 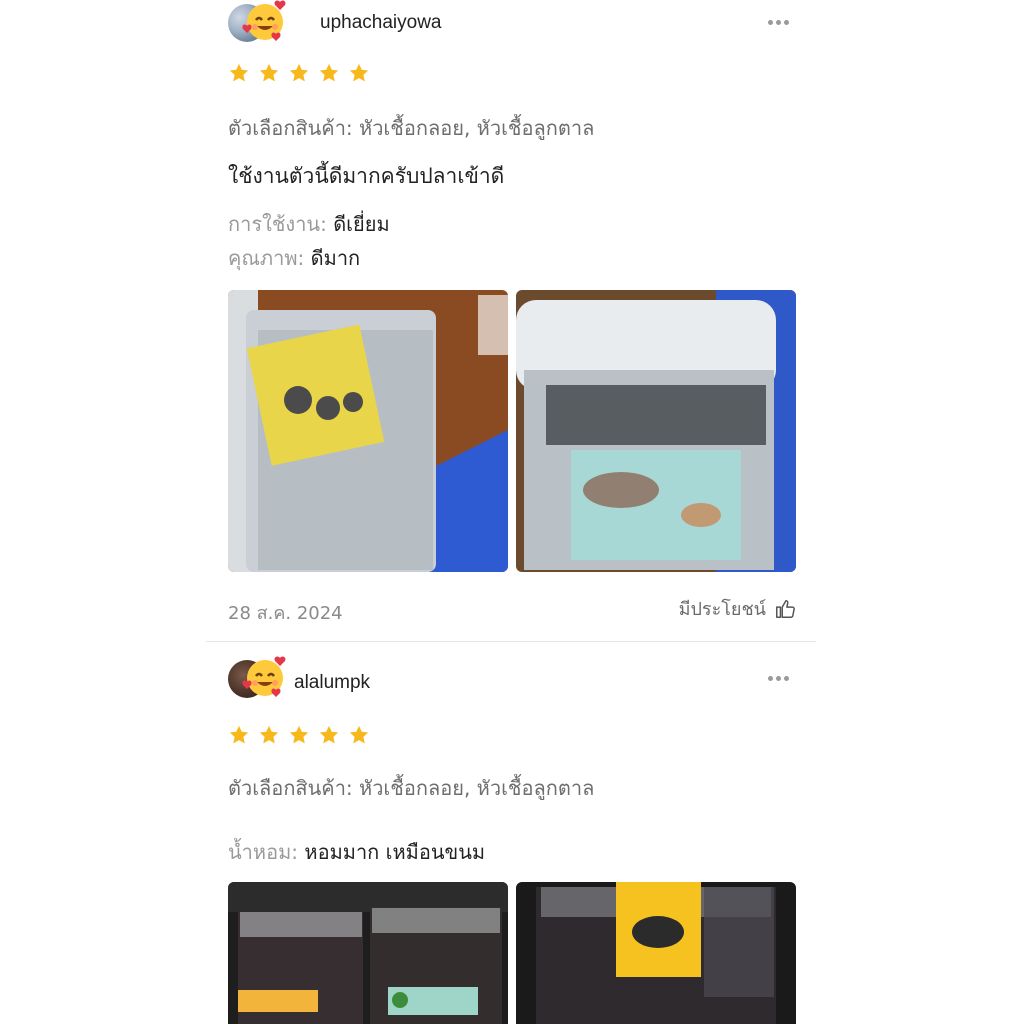 I want to click on review-header: alalumpk, so click(x=512, y=680).